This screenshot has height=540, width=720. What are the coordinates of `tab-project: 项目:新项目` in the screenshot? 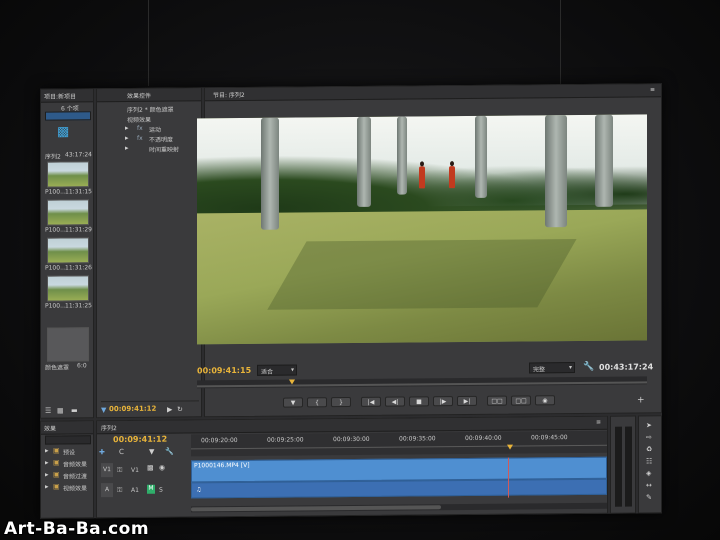 It's located at (60, 95).